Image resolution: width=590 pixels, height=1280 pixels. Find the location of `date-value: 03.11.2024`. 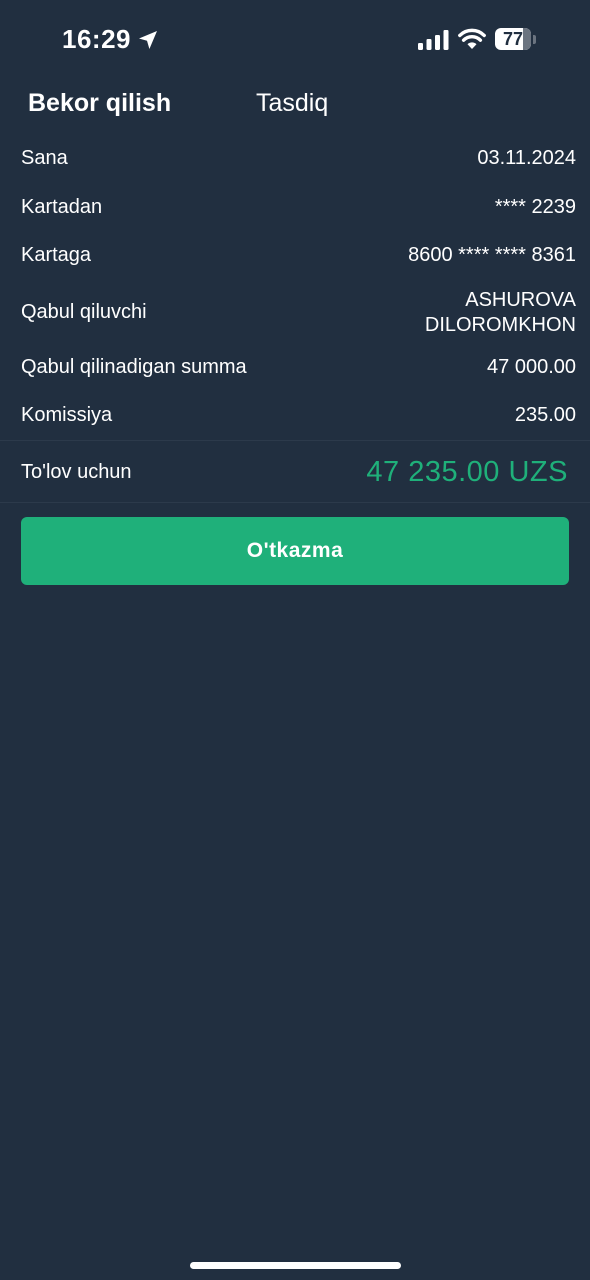

date-value: 03.11.2024 is located at coordinates (526, 158).